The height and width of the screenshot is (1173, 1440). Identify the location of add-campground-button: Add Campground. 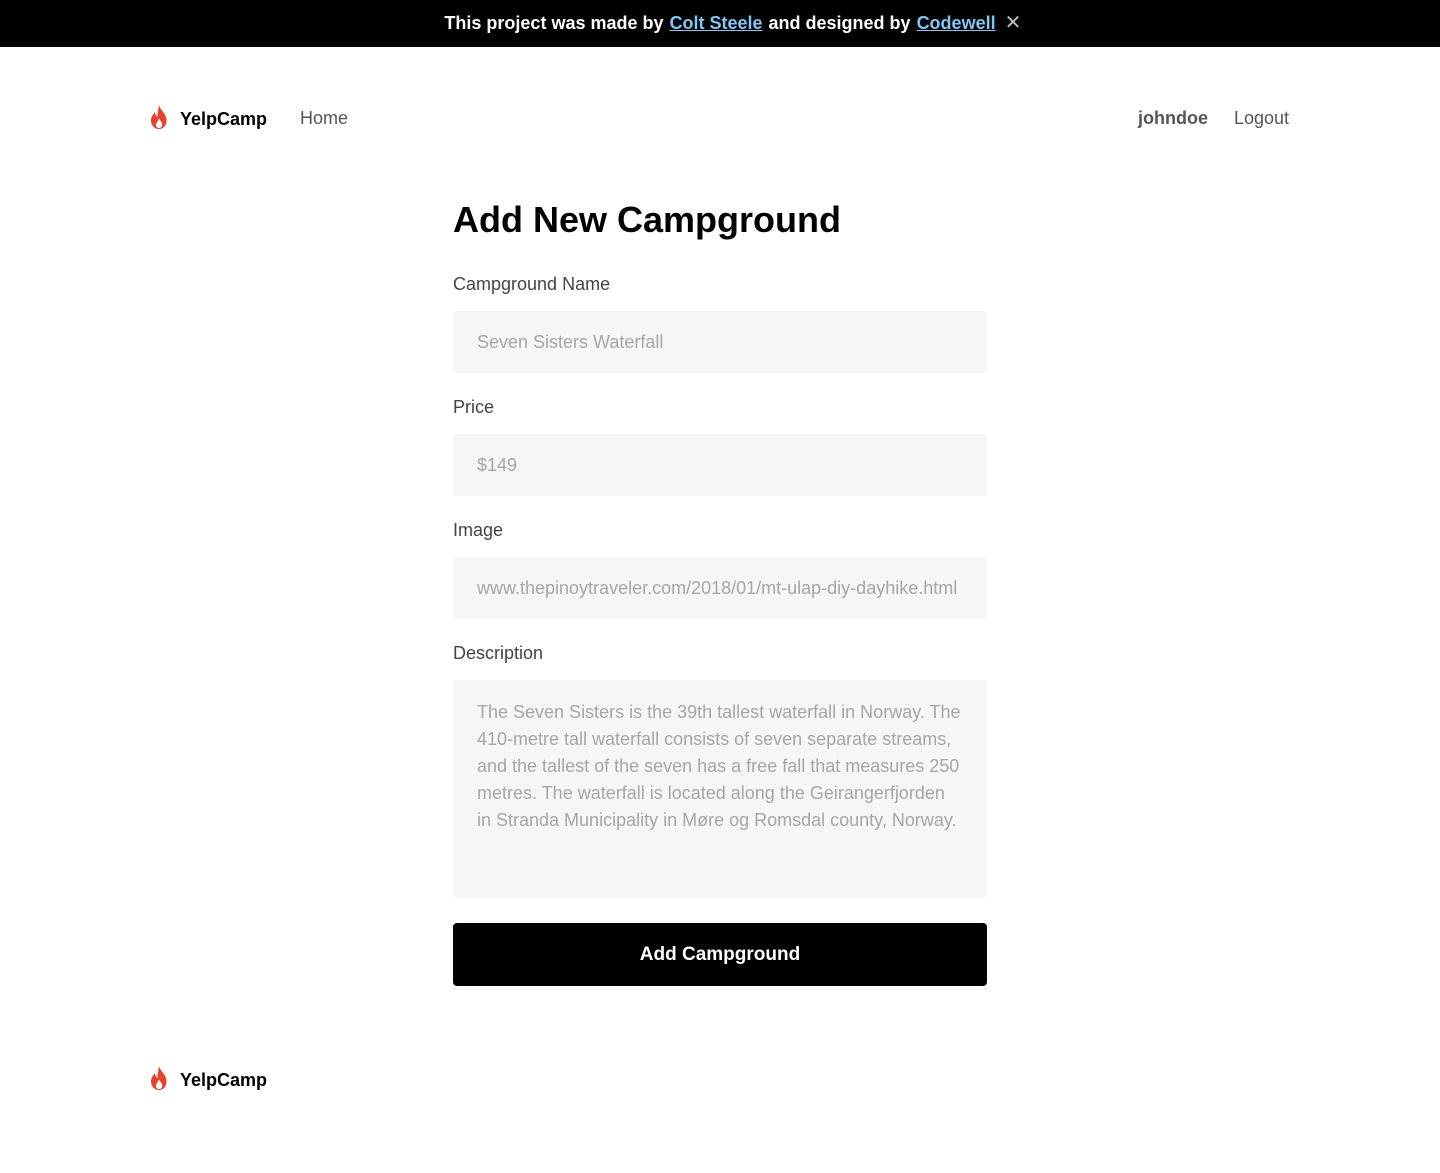
(720, 954).